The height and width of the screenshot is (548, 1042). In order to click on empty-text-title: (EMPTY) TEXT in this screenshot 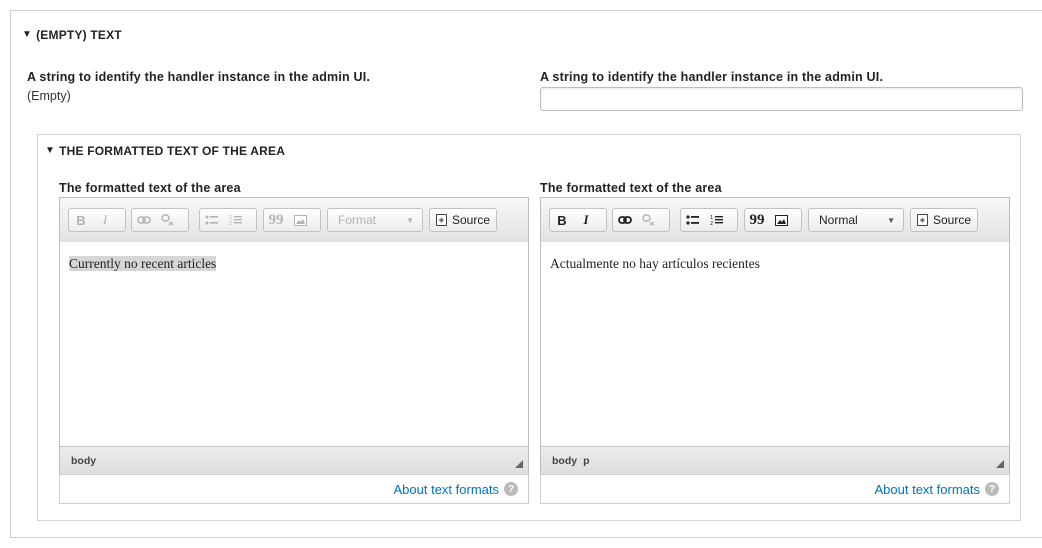, I will do `click(79, 35)`.